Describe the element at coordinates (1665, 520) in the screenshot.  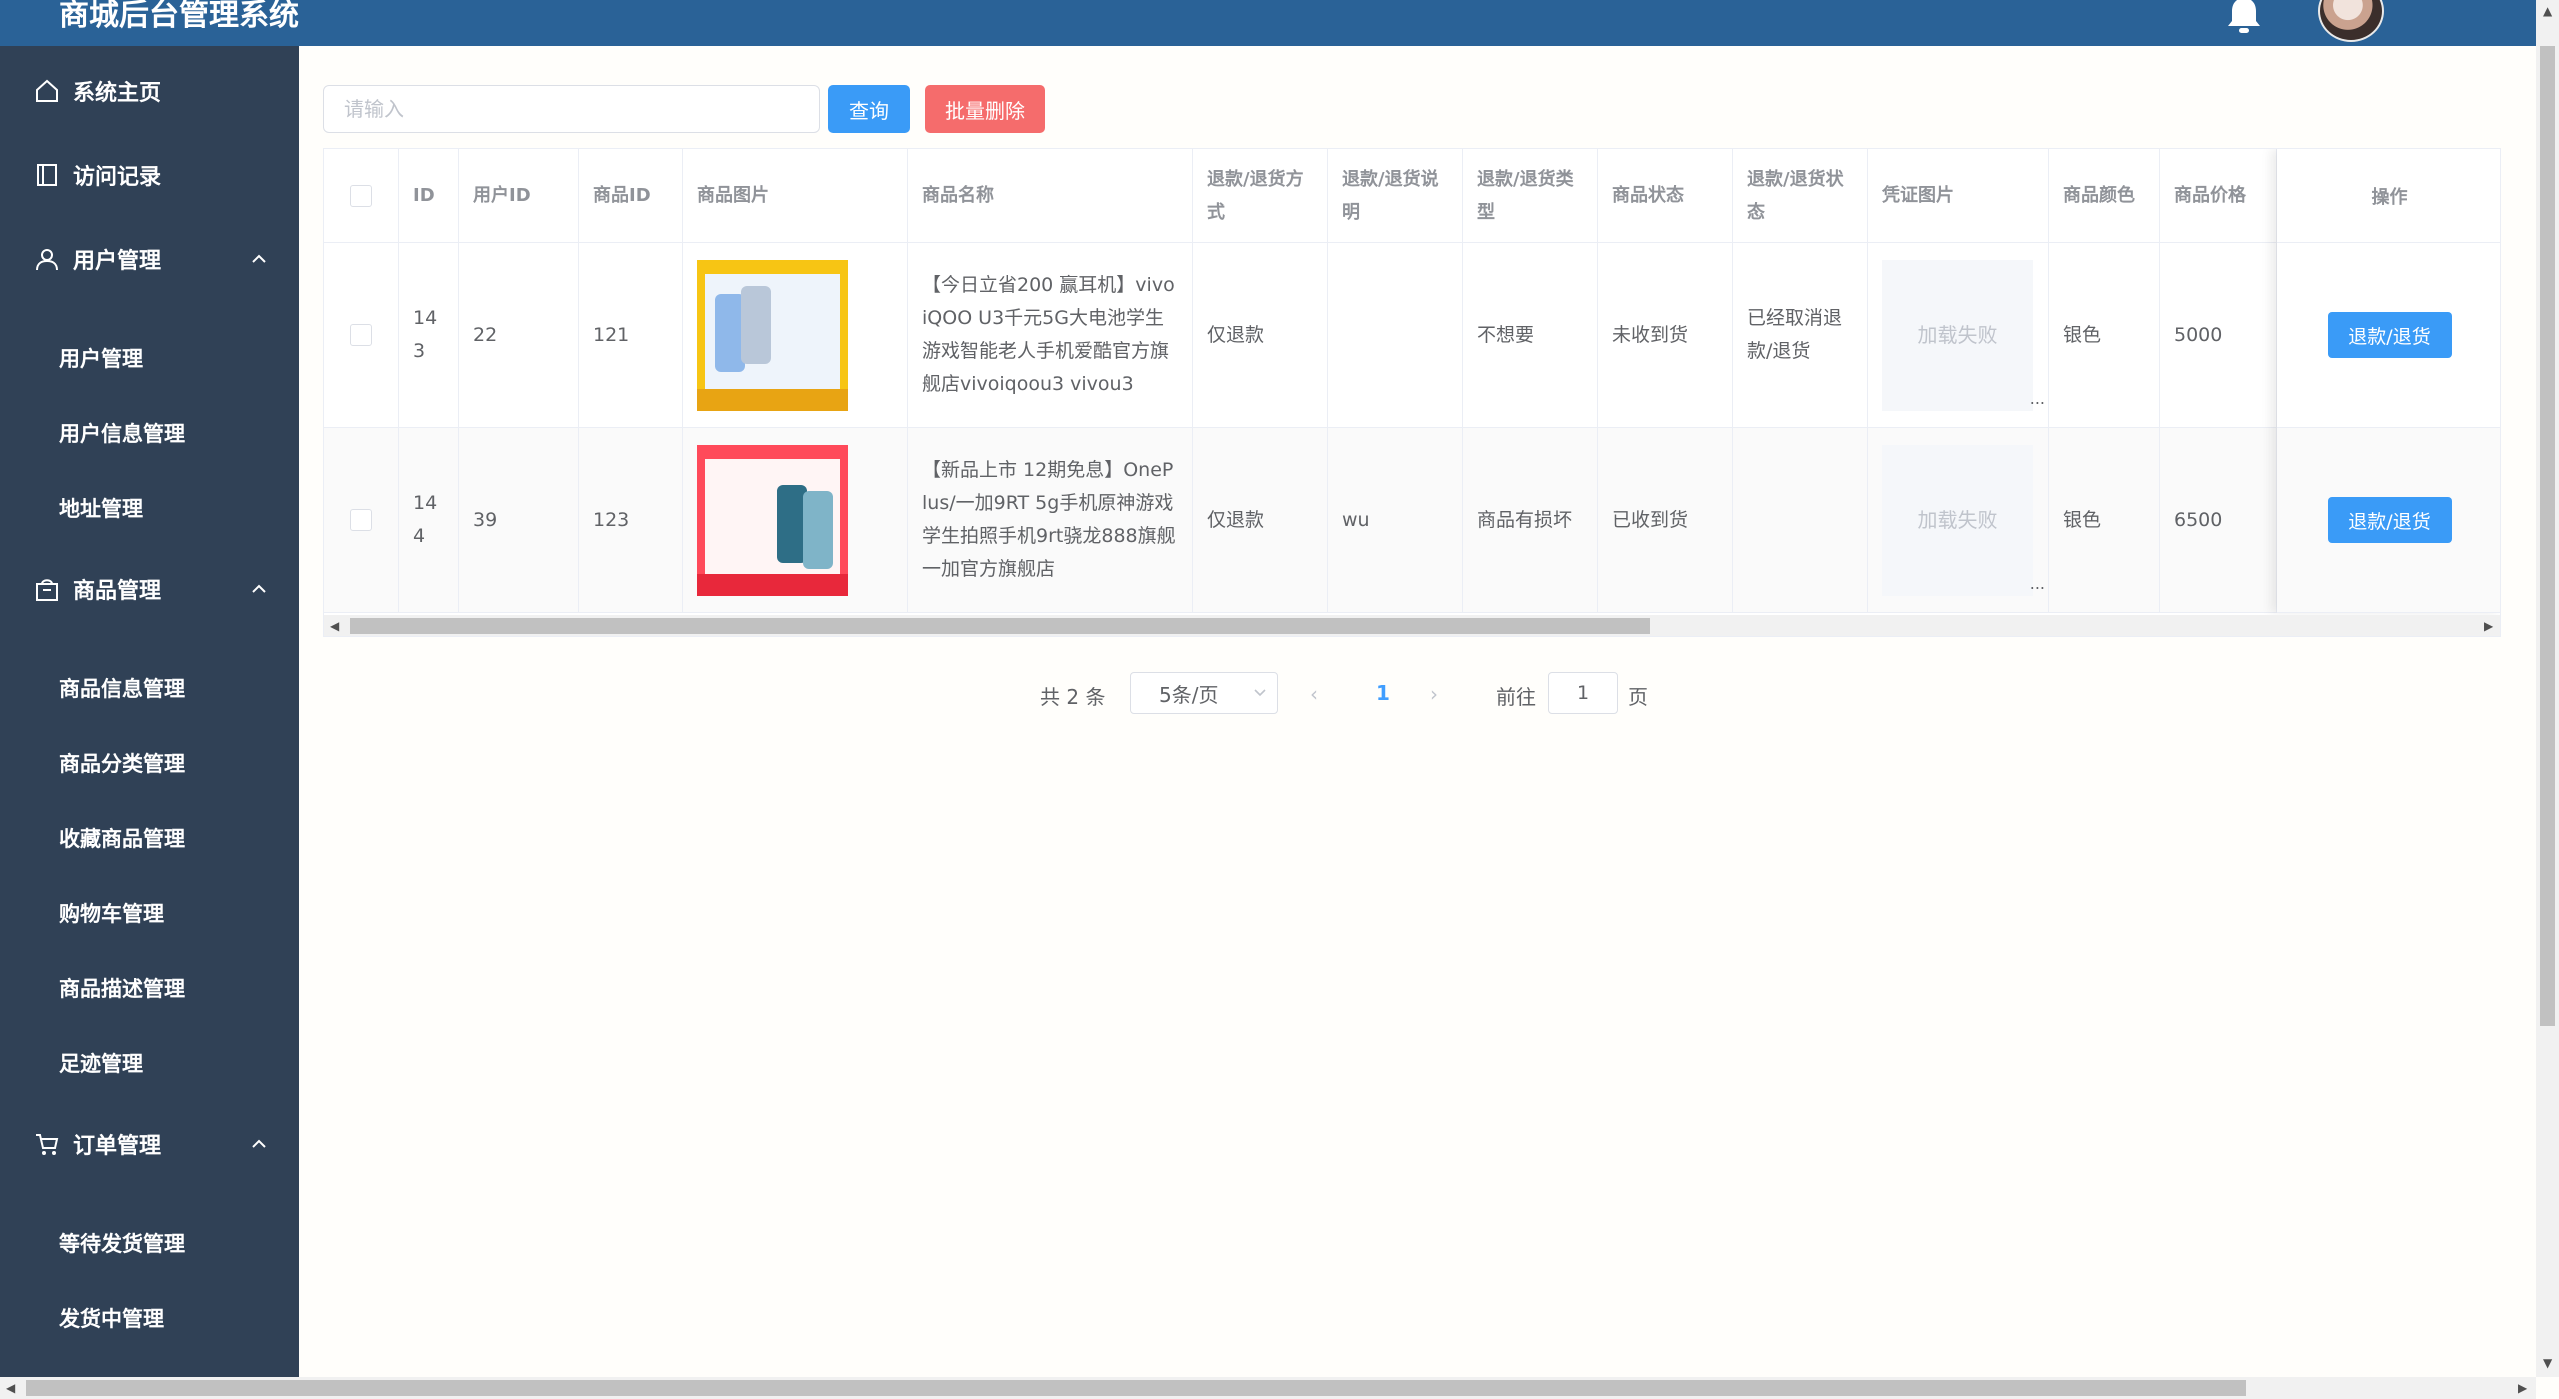
I see `cell-goods-status: 已收到货` at that location.